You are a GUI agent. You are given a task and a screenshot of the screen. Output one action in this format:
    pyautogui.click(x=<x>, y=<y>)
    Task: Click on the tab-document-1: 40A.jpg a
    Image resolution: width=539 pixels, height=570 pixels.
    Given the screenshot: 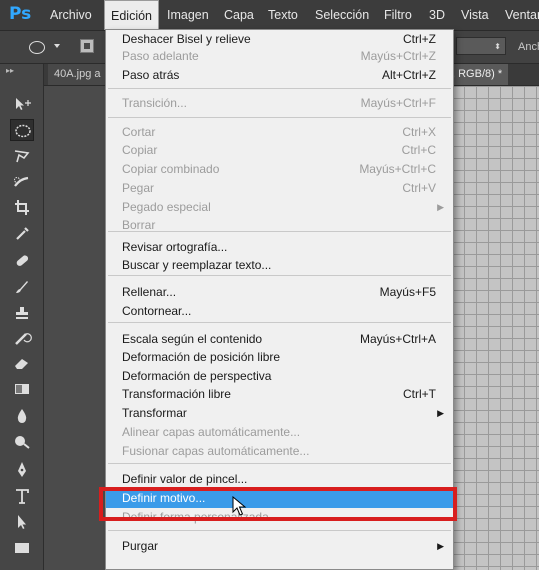 What is the action you would take?
    pyautogui.click(x=77, y=74)
    